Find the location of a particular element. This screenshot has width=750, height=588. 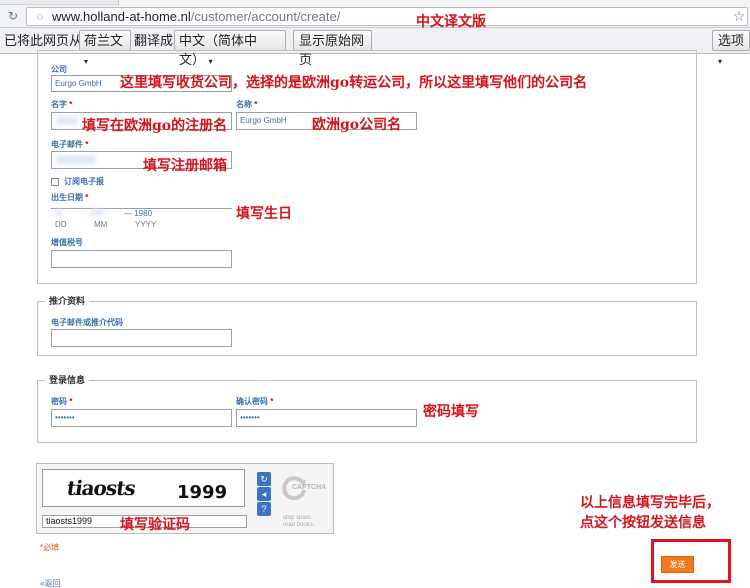

newsletter-checkbox is located at coordinates (55, 182).